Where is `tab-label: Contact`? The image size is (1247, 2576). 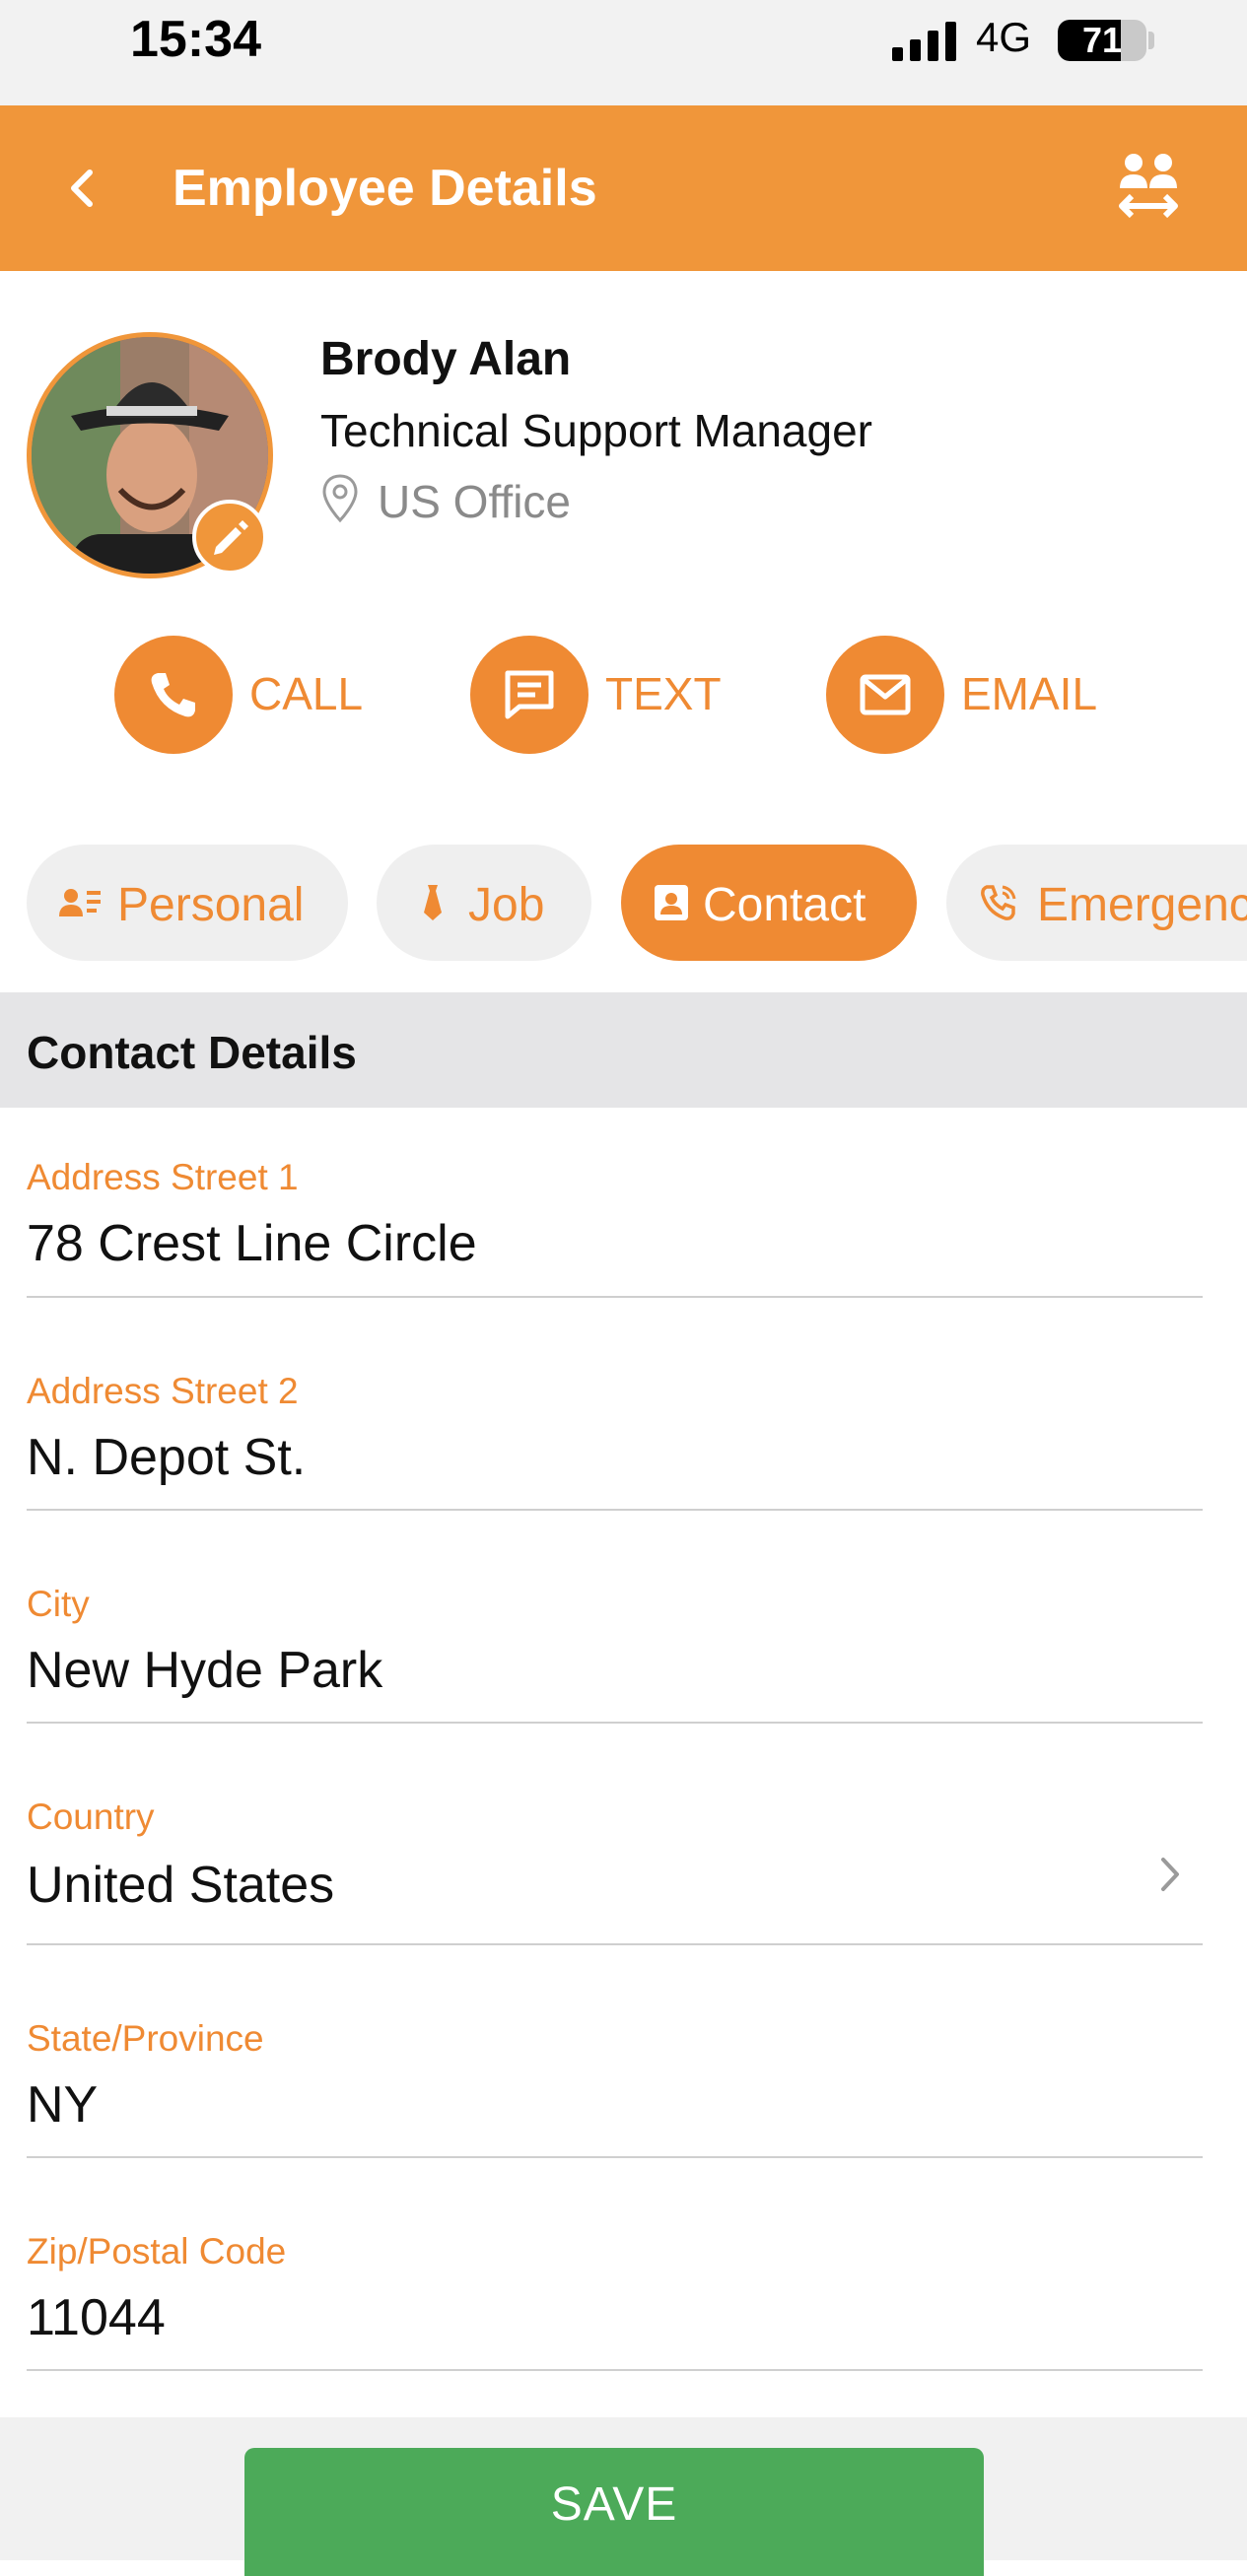 tab-label: Contact is located at coordinates (784, 905).